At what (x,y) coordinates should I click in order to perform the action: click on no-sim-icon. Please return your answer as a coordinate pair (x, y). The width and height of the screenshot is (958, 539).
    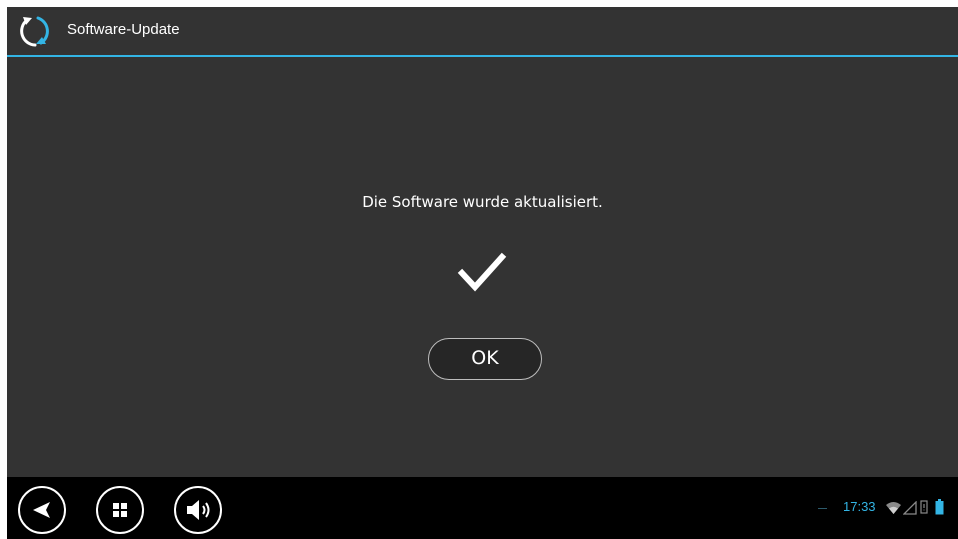
    Looking at the image, I should click on (924, 507).